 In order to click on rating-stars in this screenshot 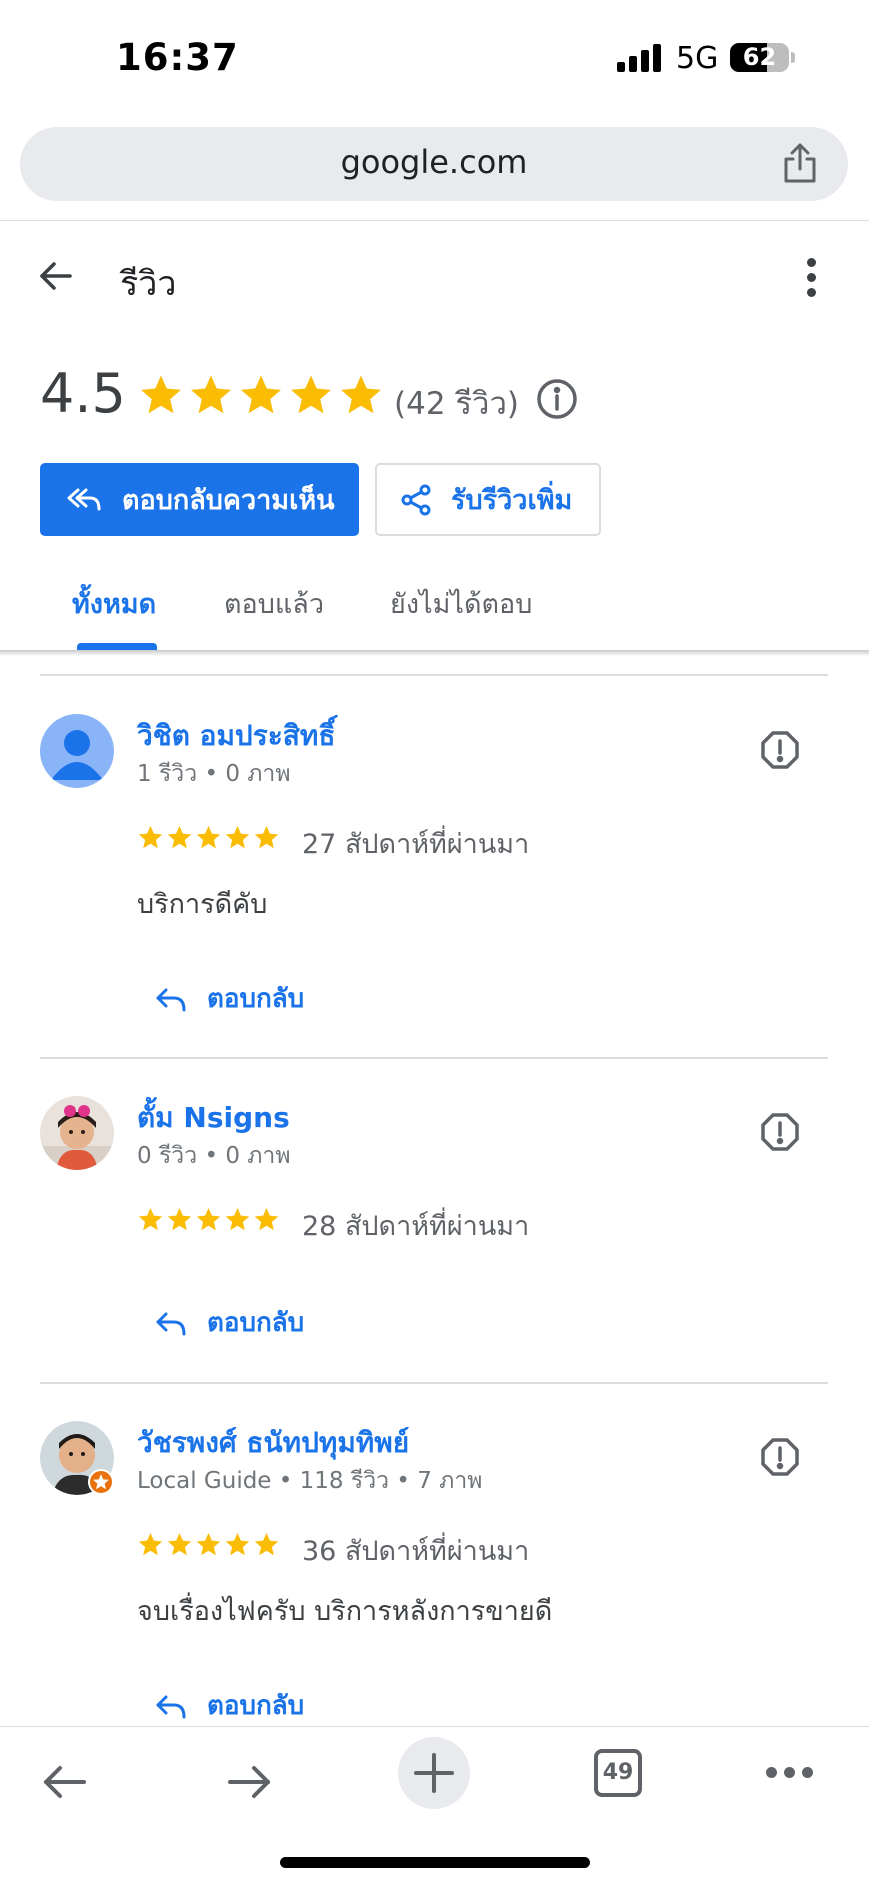, I will do `click(261, 395)`.